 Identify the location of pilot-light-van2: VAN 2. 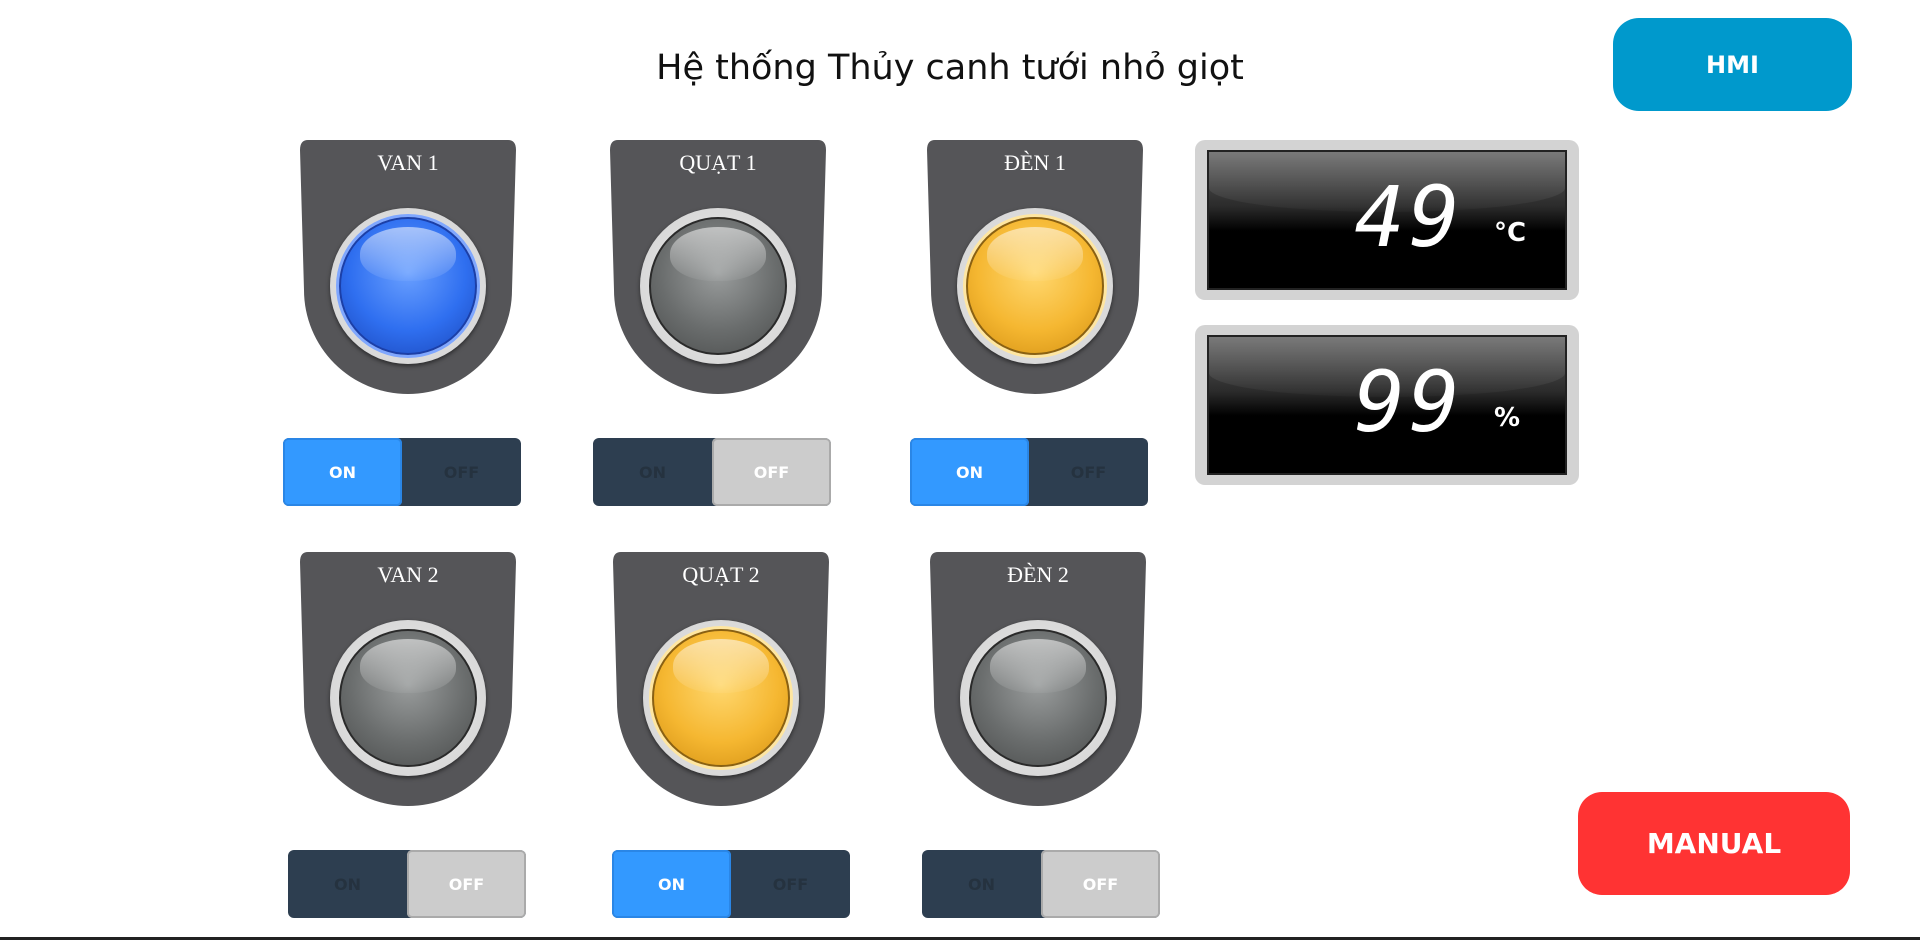
(408, 683).